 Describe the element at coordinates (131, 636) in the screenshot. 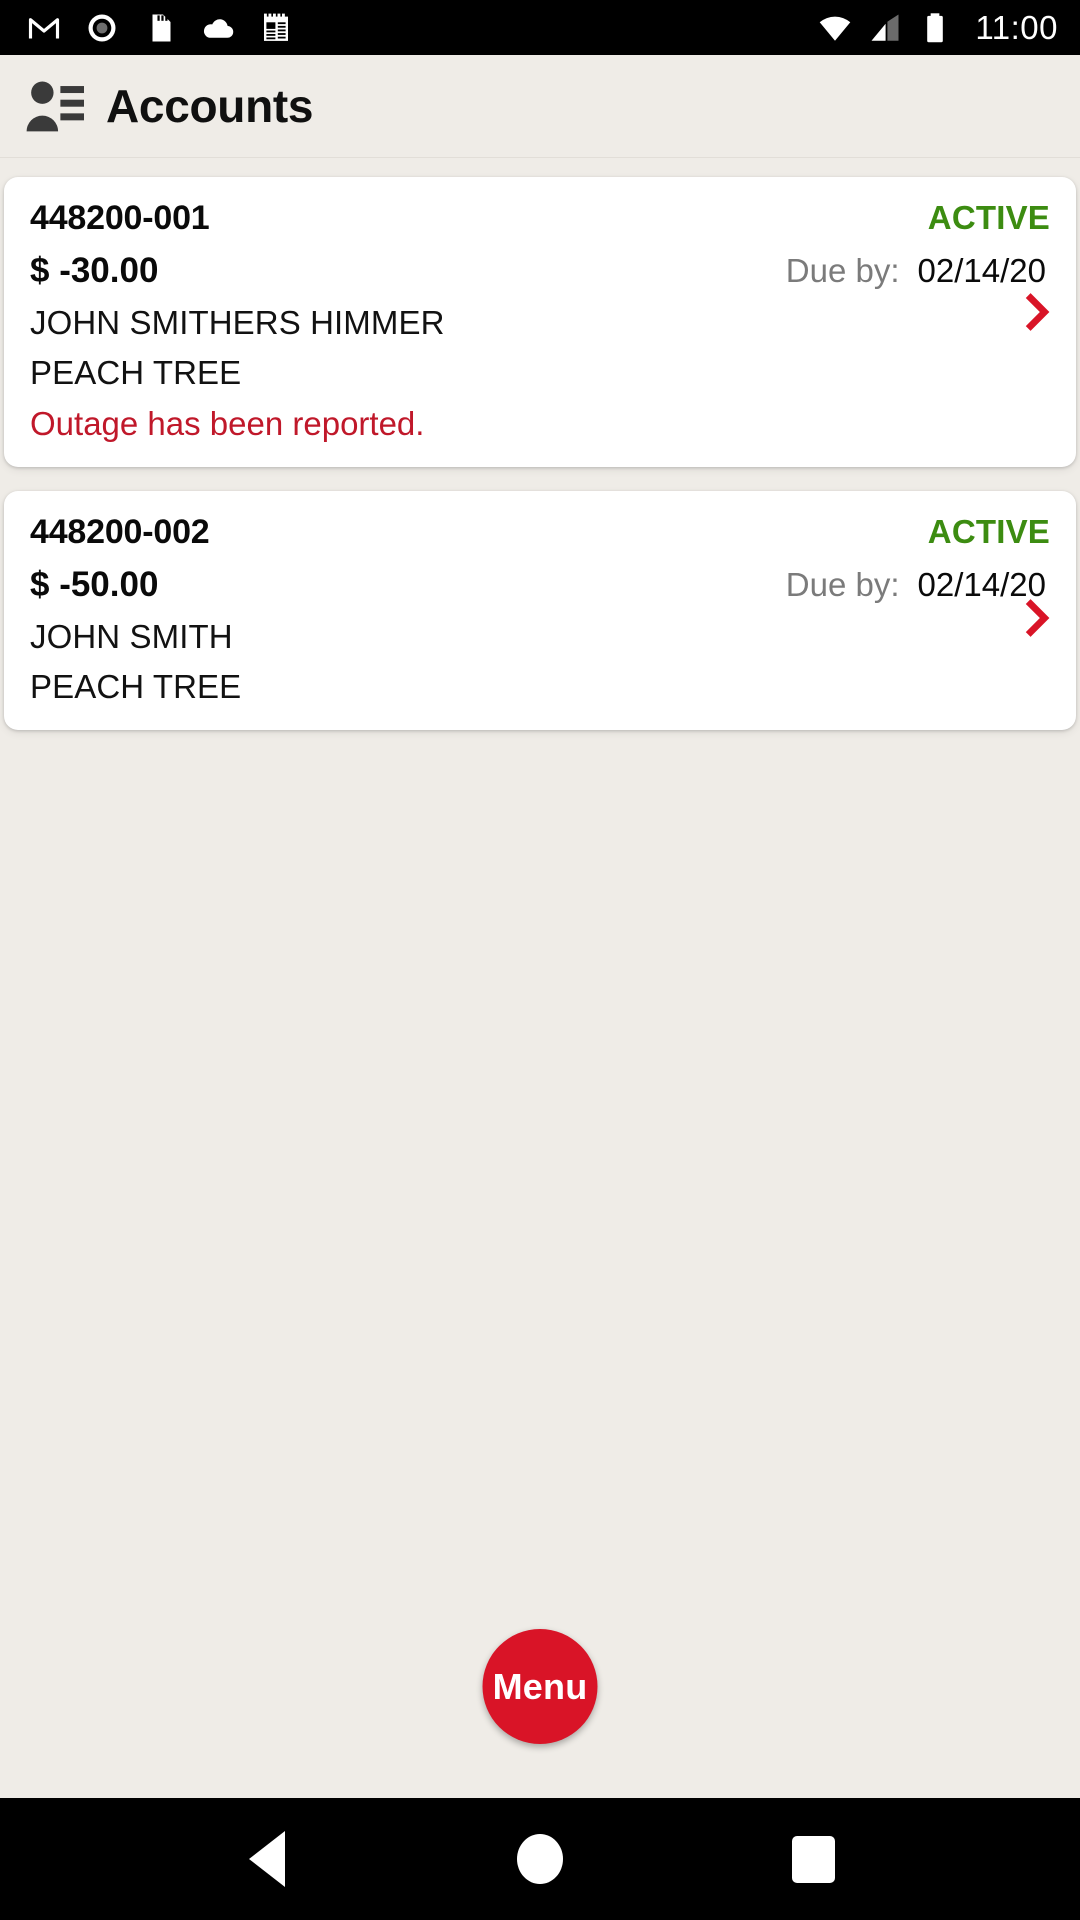

I see `customer-name: JOHN SMITH` at that location.